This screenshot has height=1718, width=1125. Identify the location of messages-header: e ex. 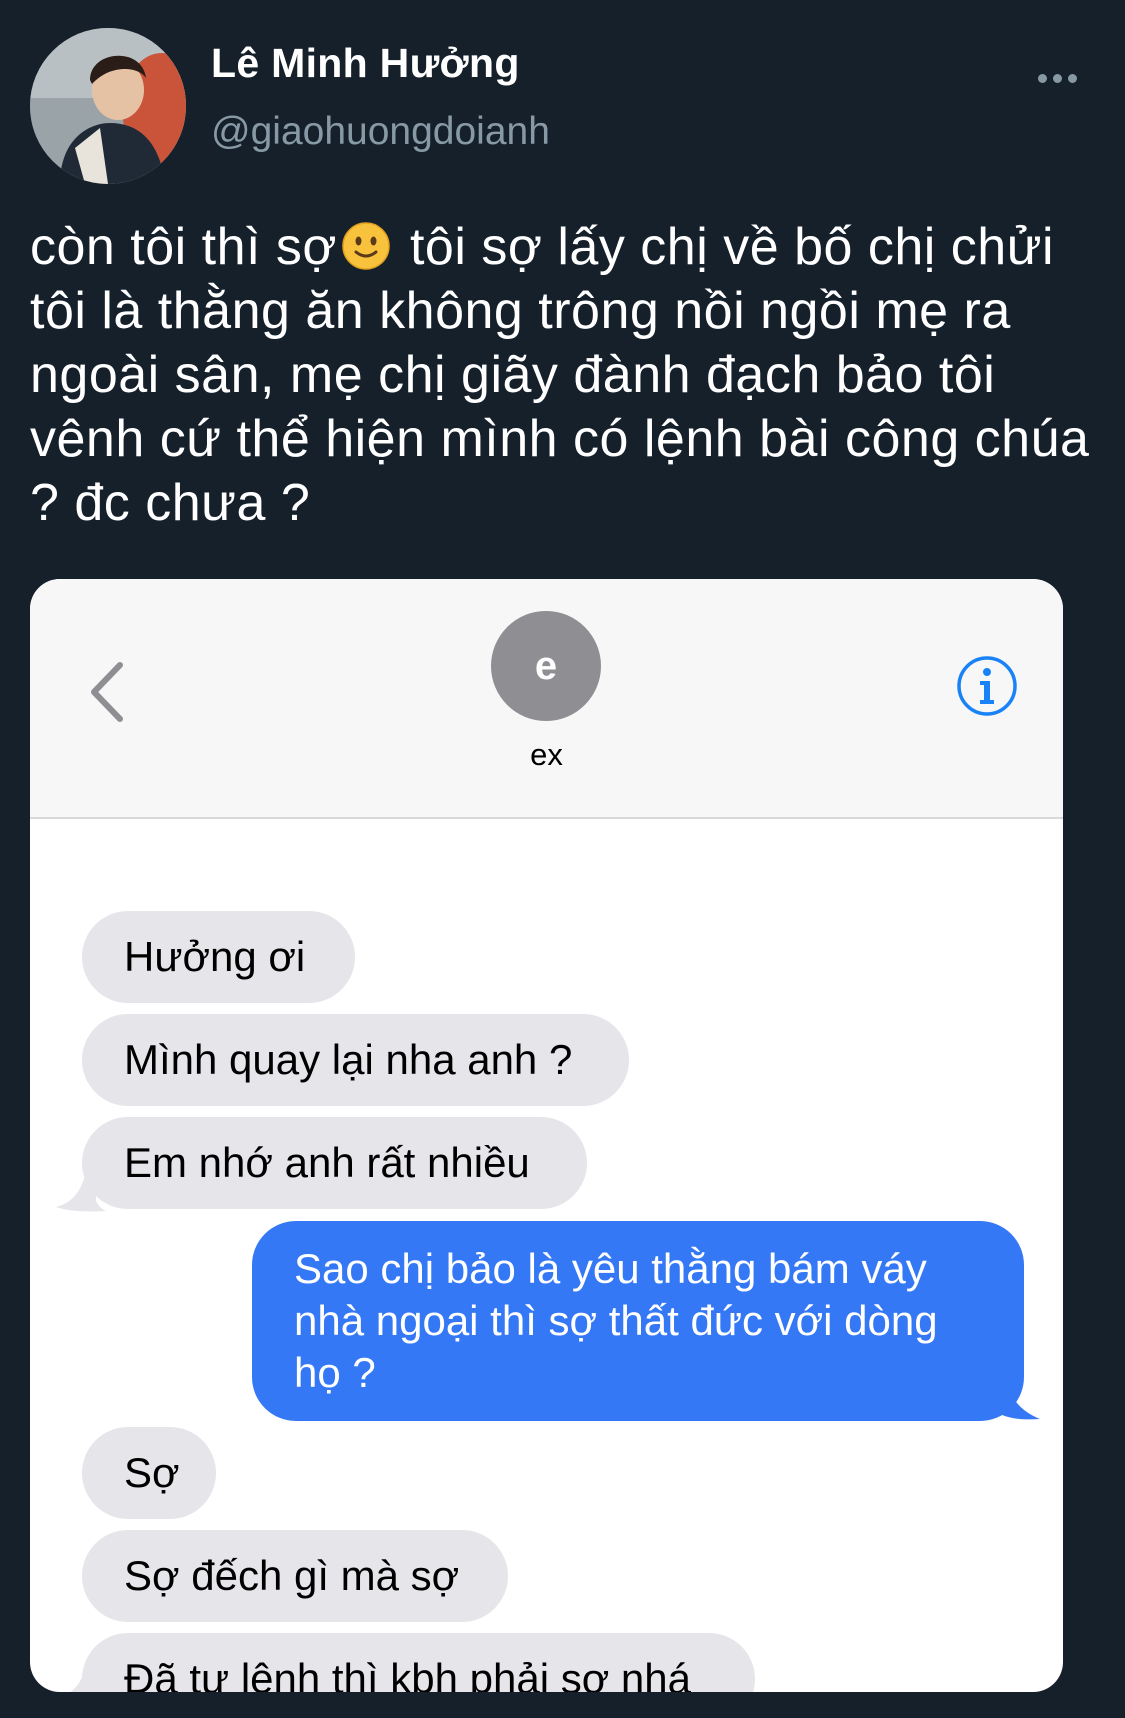
(546, 699).